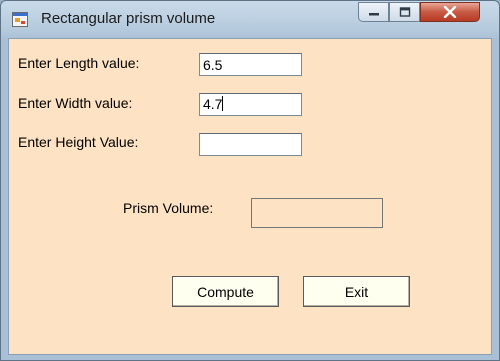  I want to click on minimize-icon, so click(373, 14).